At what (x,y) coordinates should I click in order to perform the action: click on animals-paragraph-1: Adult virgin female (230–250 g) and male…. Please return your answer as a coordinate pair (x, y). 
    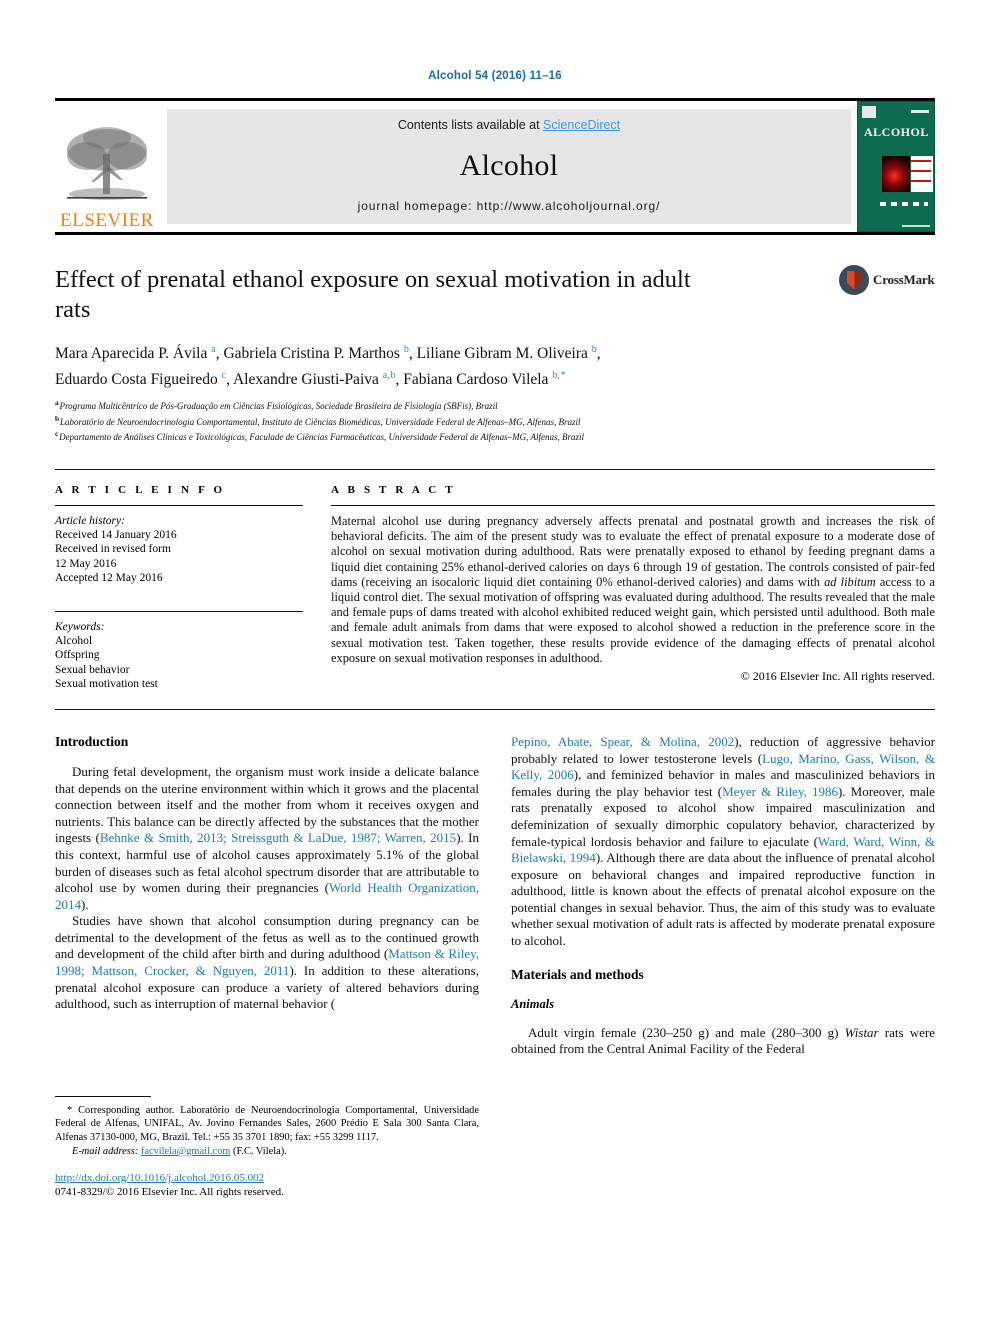
    Looking at the image, I should click on (723, 1040).